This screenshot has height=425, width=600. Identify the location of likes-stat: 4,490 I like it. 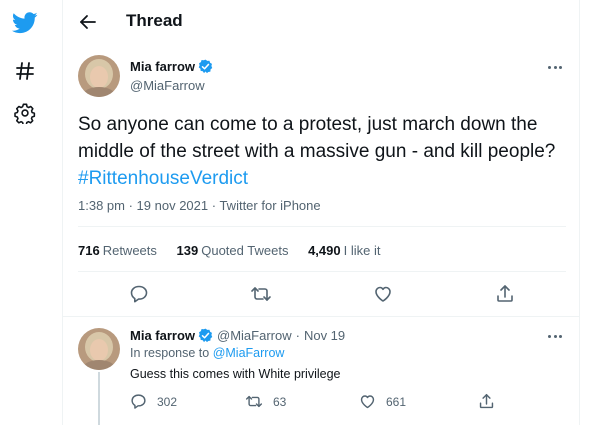
(344, 250).